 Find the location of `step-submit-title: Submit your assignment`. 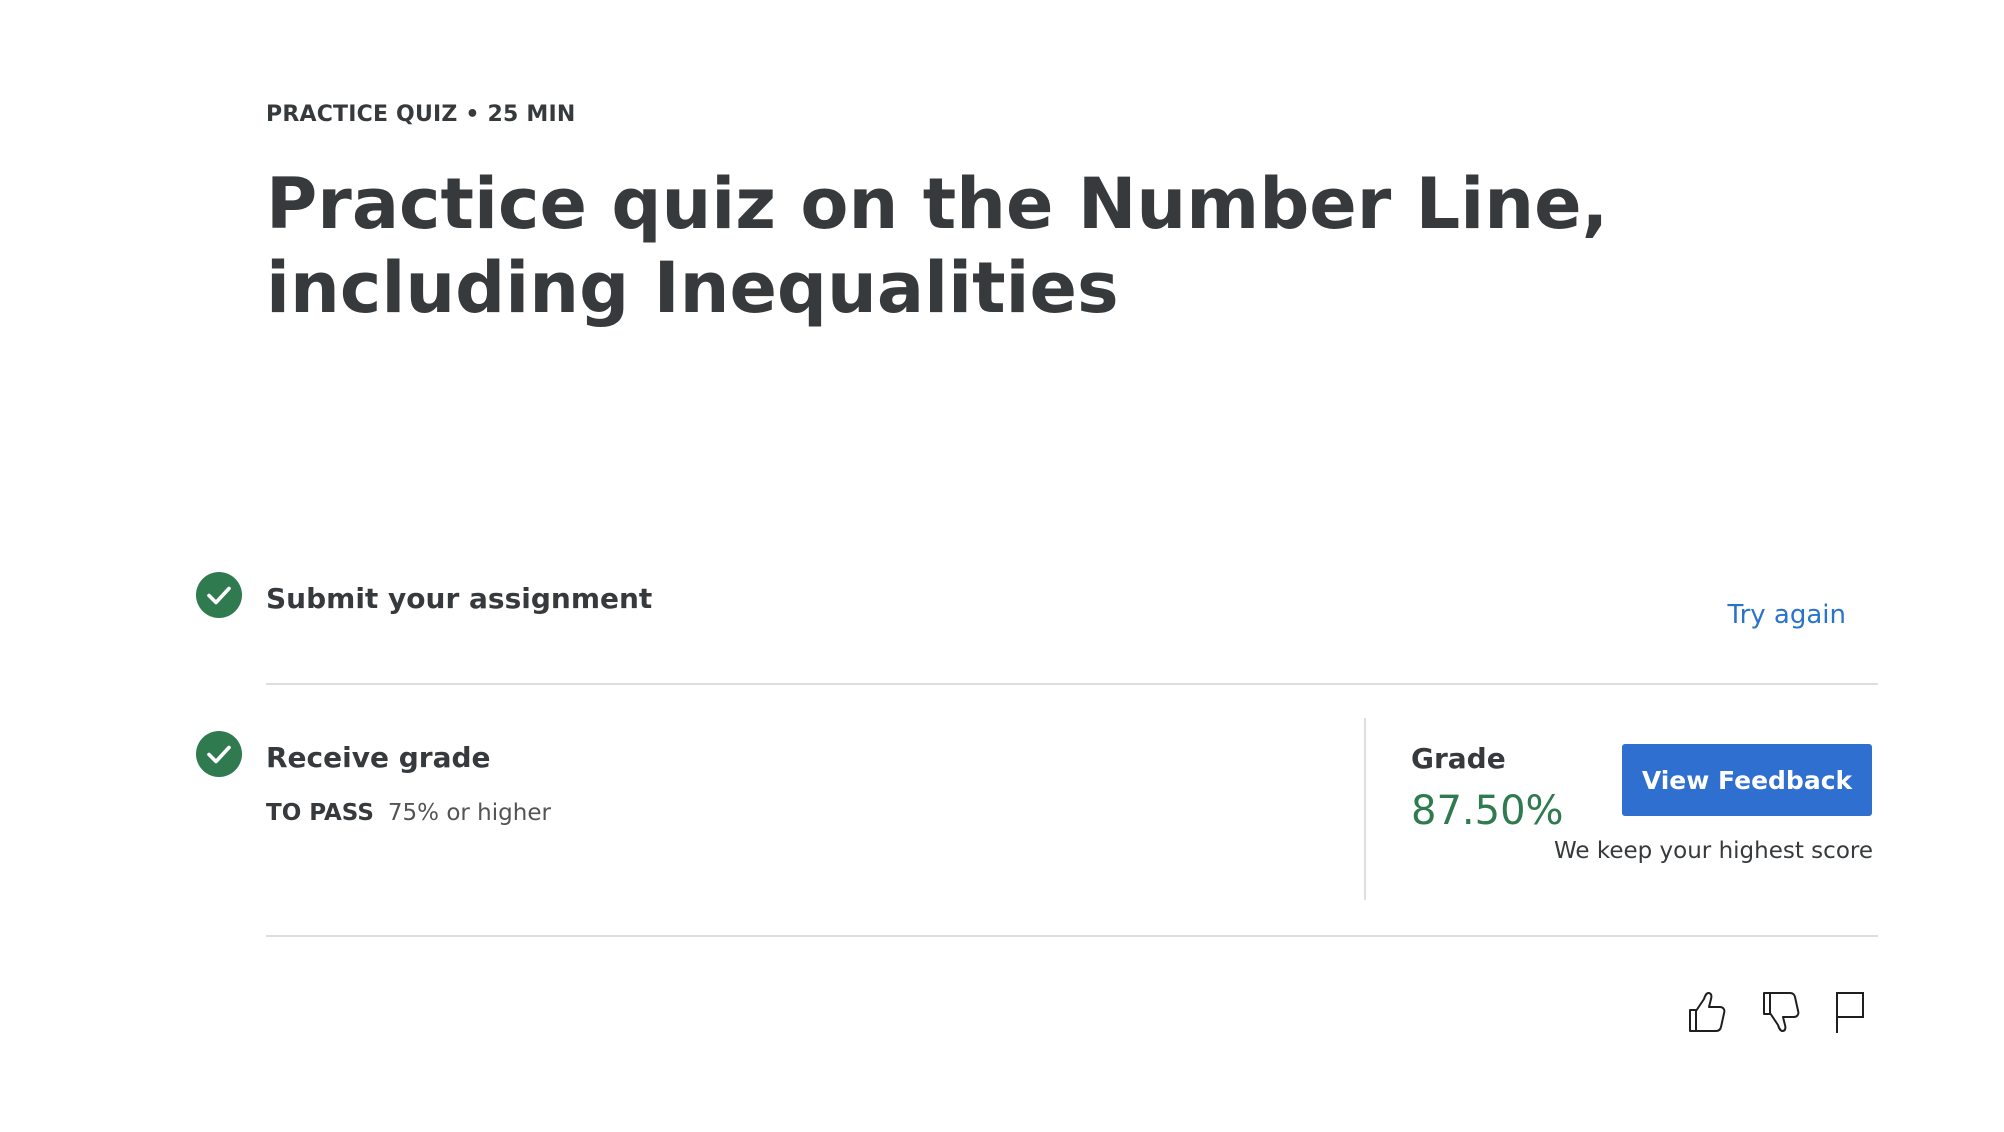

step-submit-title: Submit your assignment is located at coordinates (459, 598).